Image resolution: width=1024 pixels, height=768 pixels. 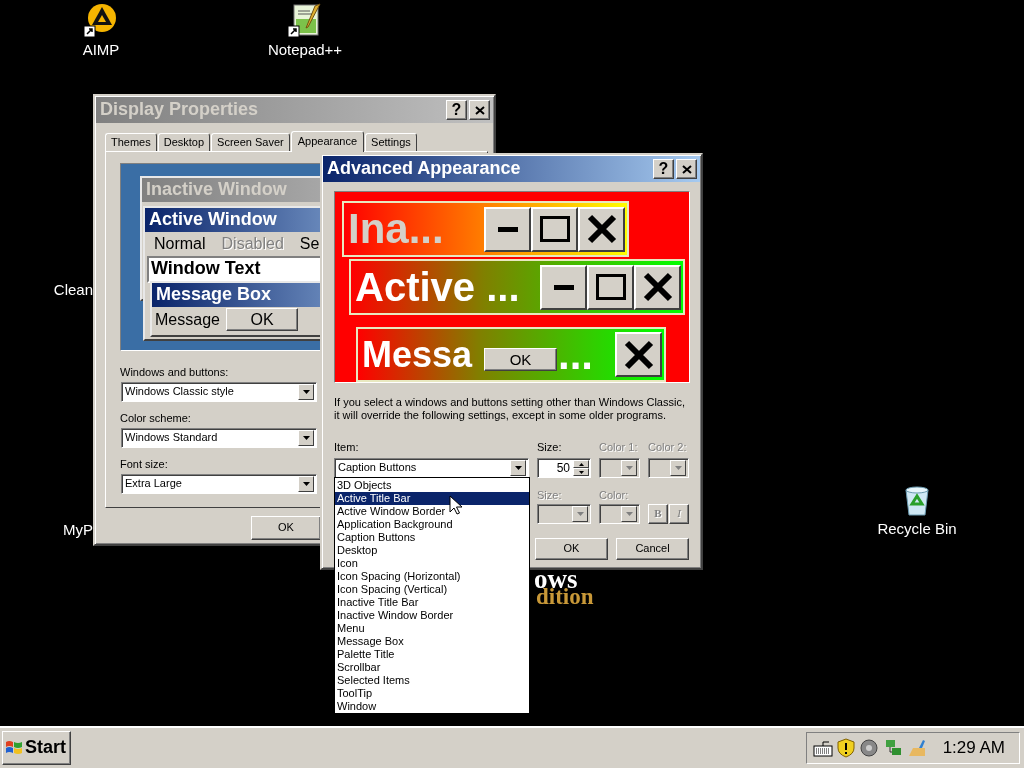 I want to click on dropdown: Extra Large, so click(x=219, y=484).